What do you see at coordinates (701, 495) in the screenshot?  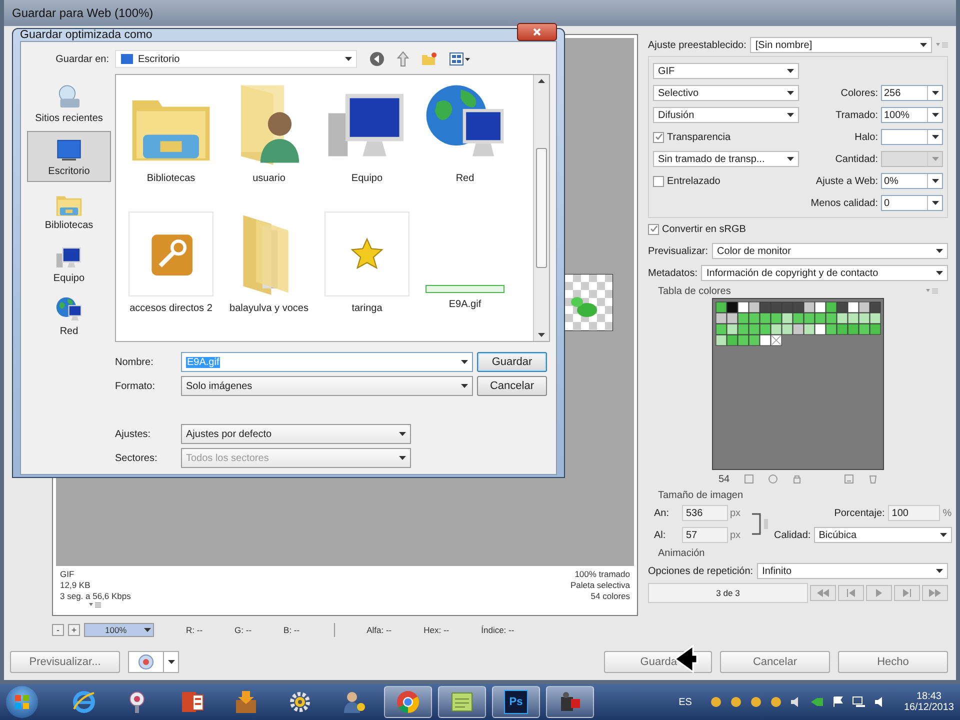 I see `section-title: Tamaño de imagen` at bounding box center [701, 495].